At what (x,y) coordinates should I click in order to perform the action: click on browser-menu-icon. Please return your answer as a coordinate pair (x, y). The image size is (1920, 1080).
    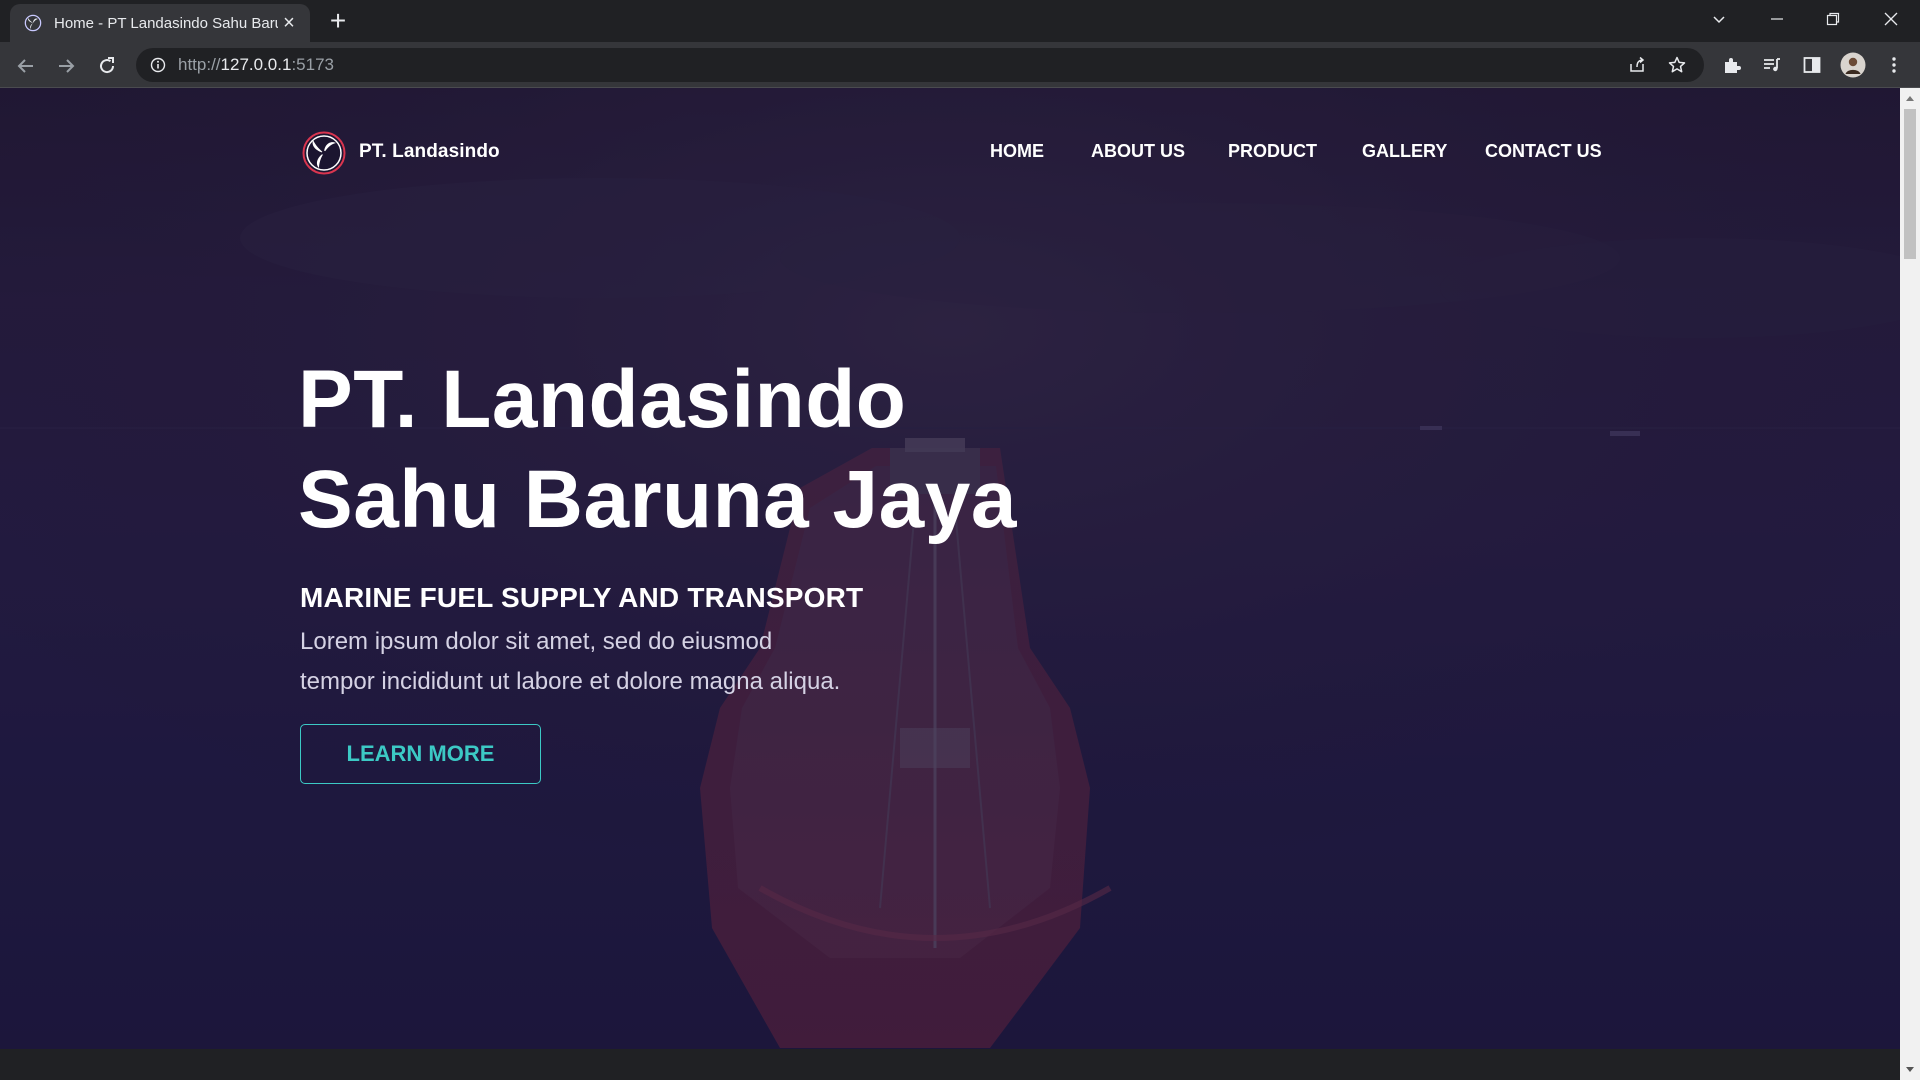
    Looking at the image, I should click on (1894, 65).